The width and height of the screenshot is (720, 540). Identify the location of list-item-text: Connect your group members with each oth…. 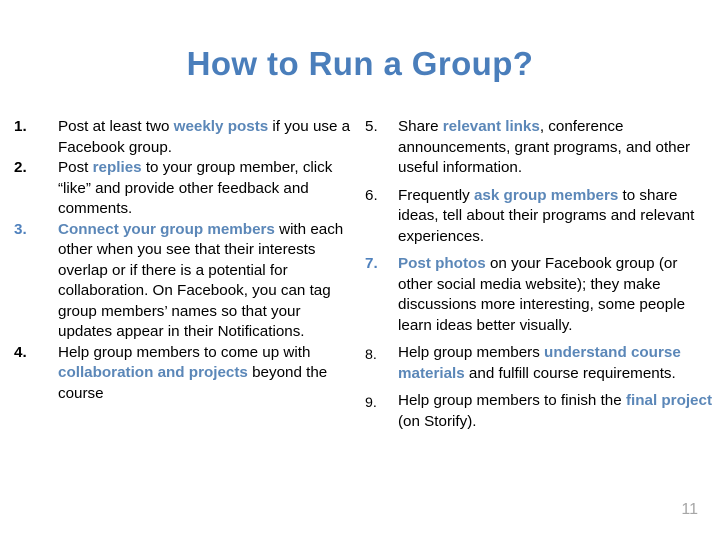
(206, 281).